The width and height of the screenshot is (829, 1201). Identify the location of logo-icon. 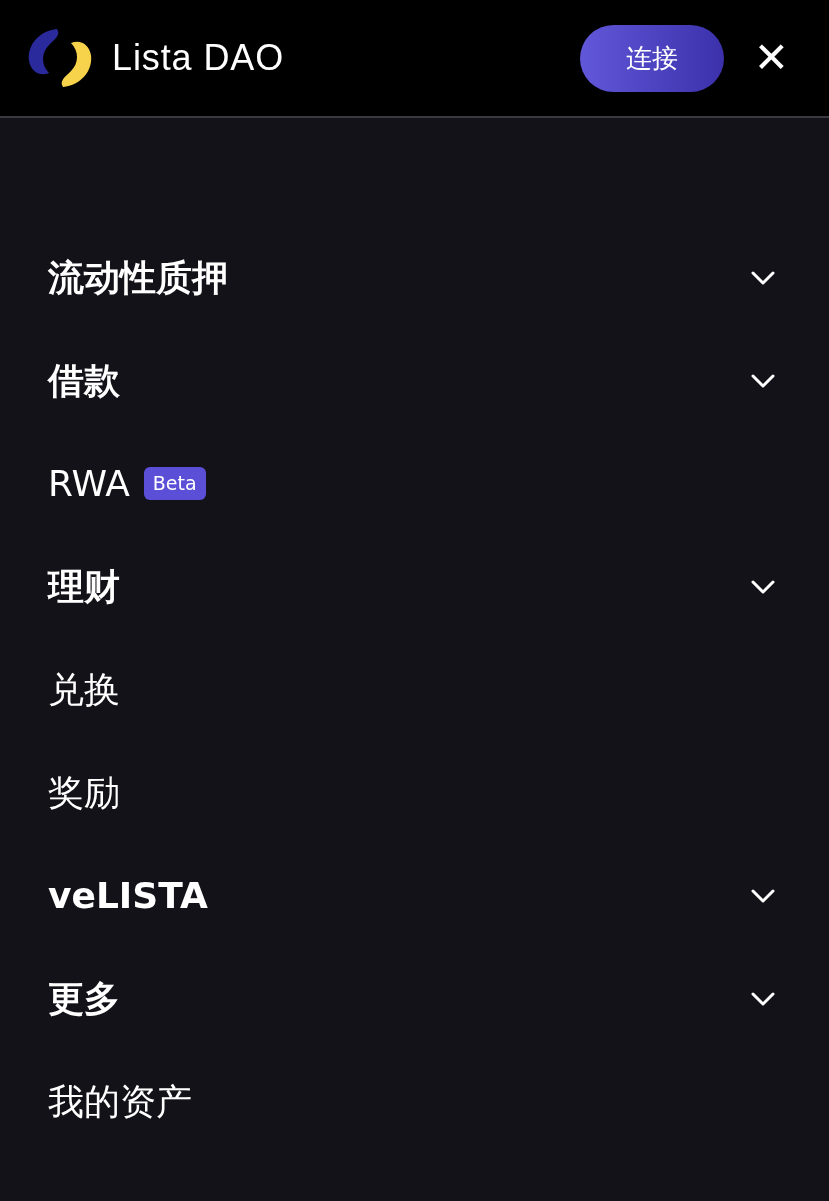
(60, 58).